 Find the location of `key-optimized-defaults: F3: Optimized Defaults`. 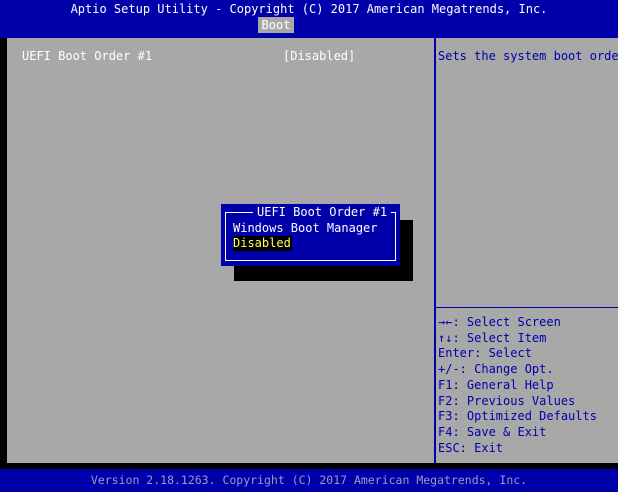

key-optimized-defaults: F3: Optimized Defaults is located at coordinates (517, 416).